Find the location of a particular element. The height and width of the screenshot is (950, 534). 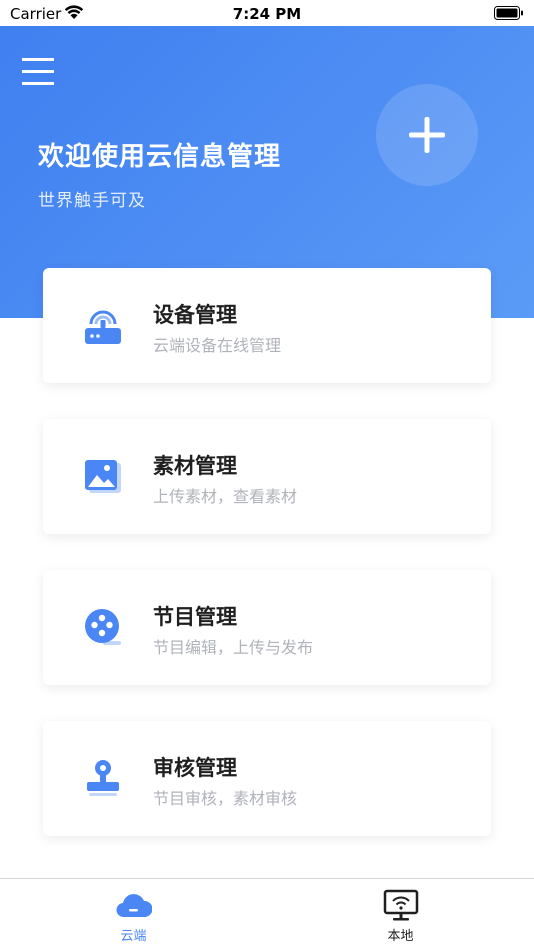

film-reel-icon is located at coordinates (103, 627).